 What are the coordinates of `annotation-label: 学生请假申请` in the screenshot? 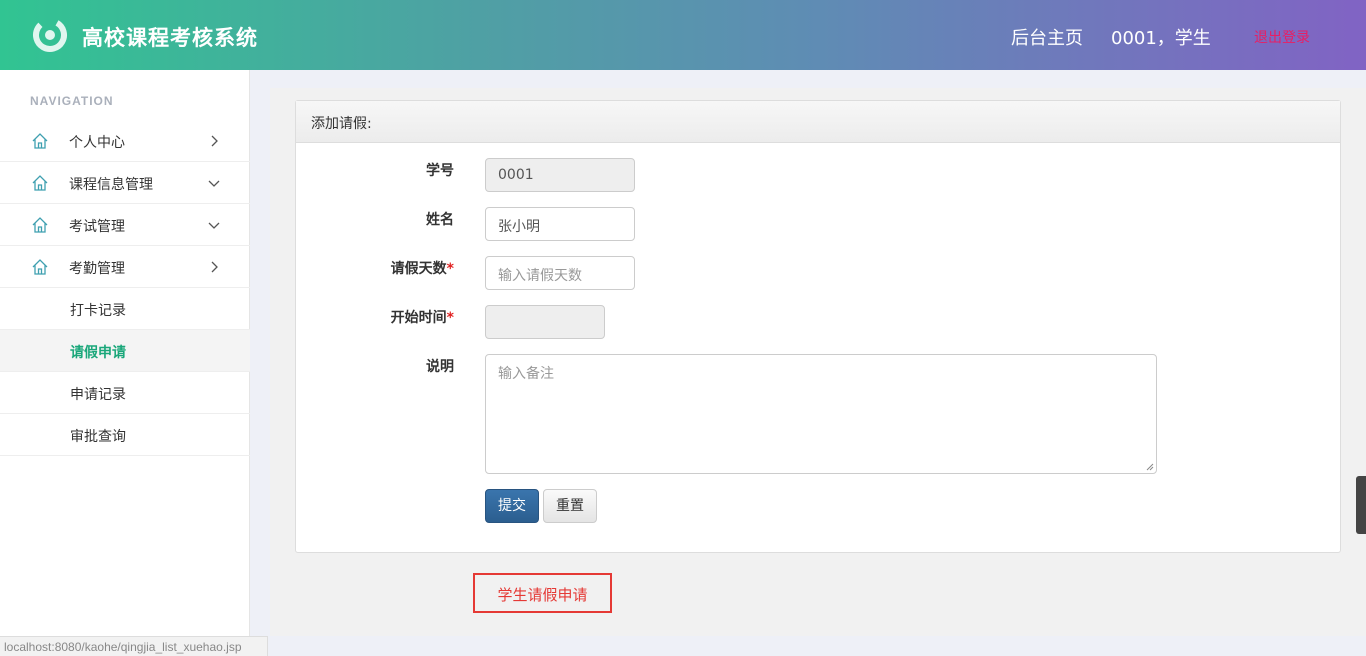 It's located at (542, 595).